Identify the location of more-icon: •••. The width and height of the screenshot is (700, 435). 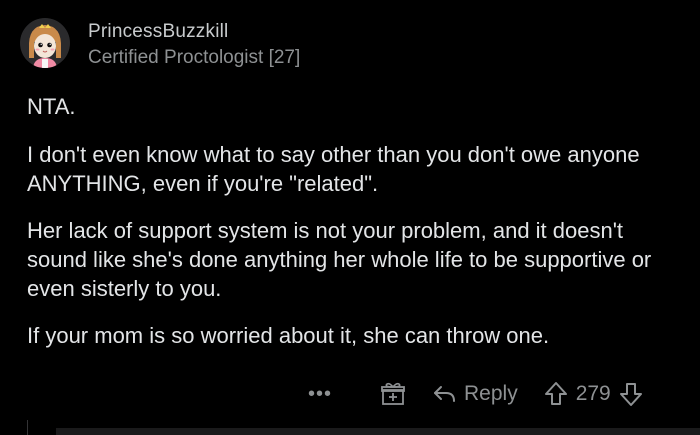
(320, 393).